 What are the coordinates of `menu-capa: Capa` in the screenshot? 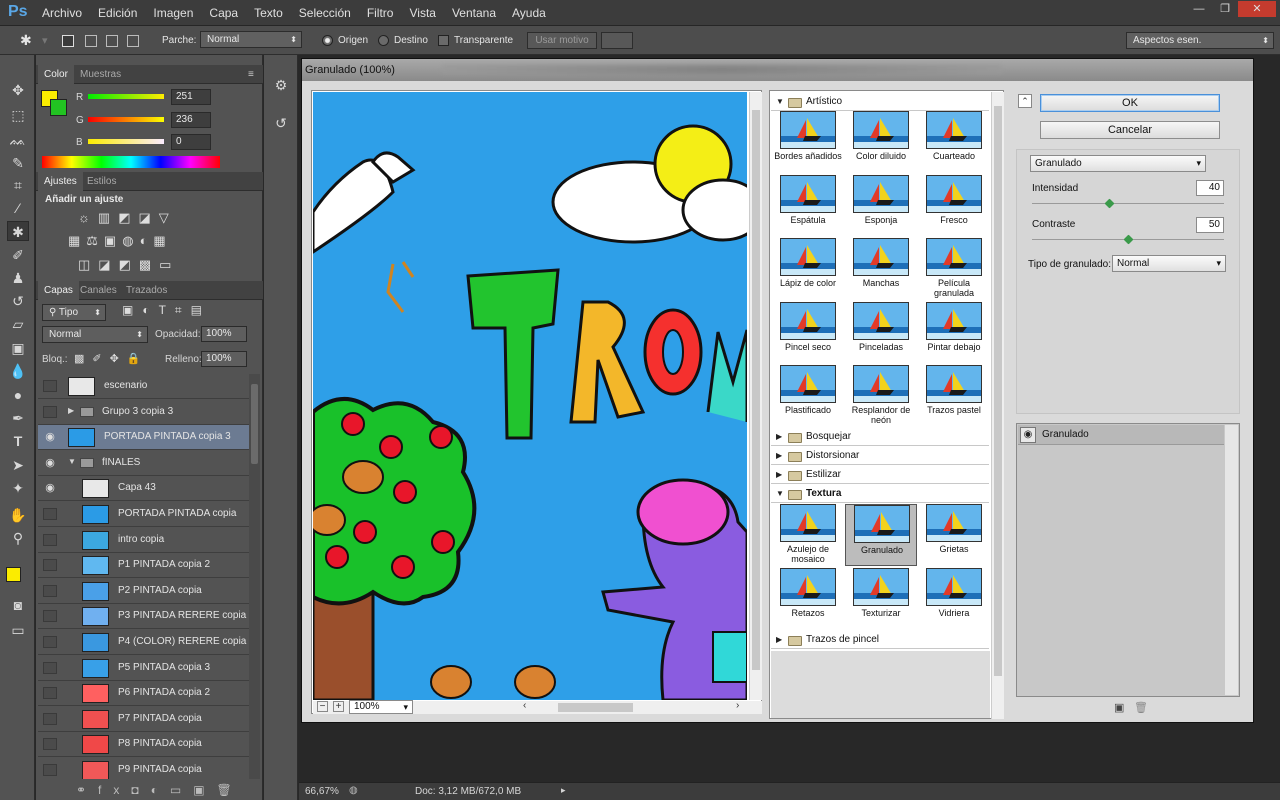 It's located at (223, 13).